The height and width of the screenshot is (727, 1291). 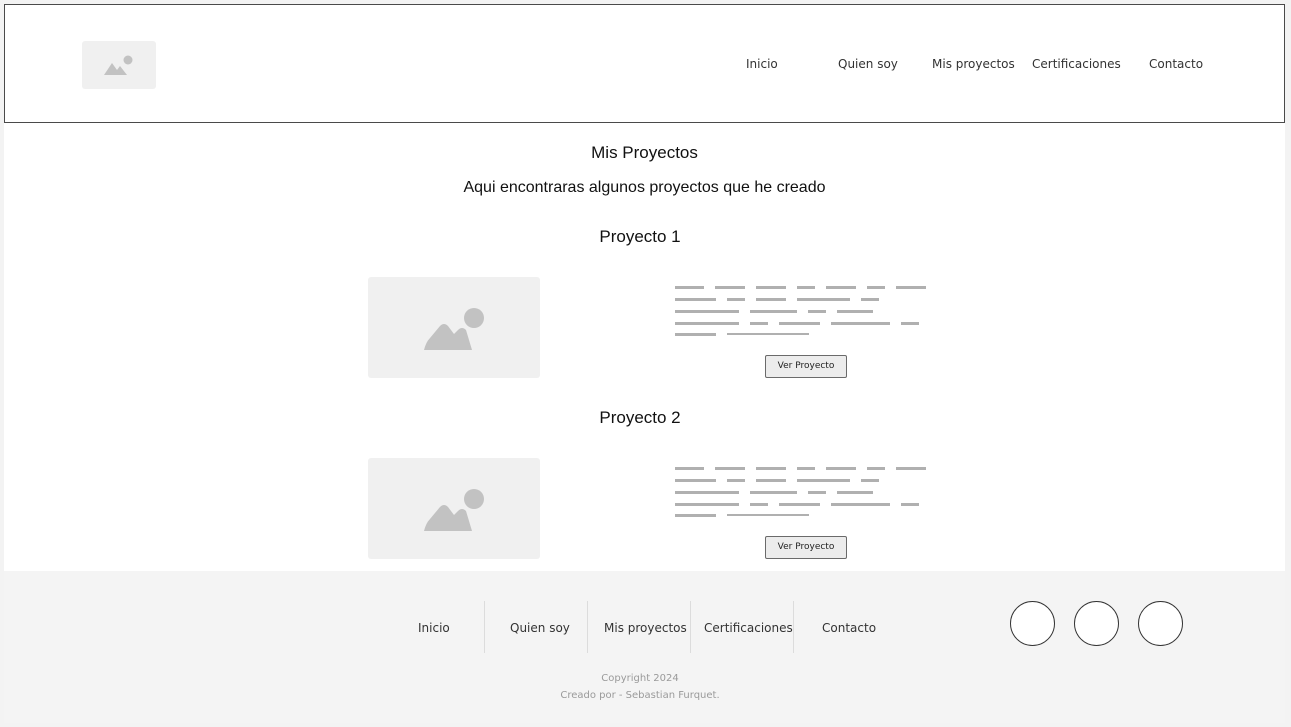 I want to click on credit-text: Creado por - Sebastian Furquet., so click(x=640, y=695).